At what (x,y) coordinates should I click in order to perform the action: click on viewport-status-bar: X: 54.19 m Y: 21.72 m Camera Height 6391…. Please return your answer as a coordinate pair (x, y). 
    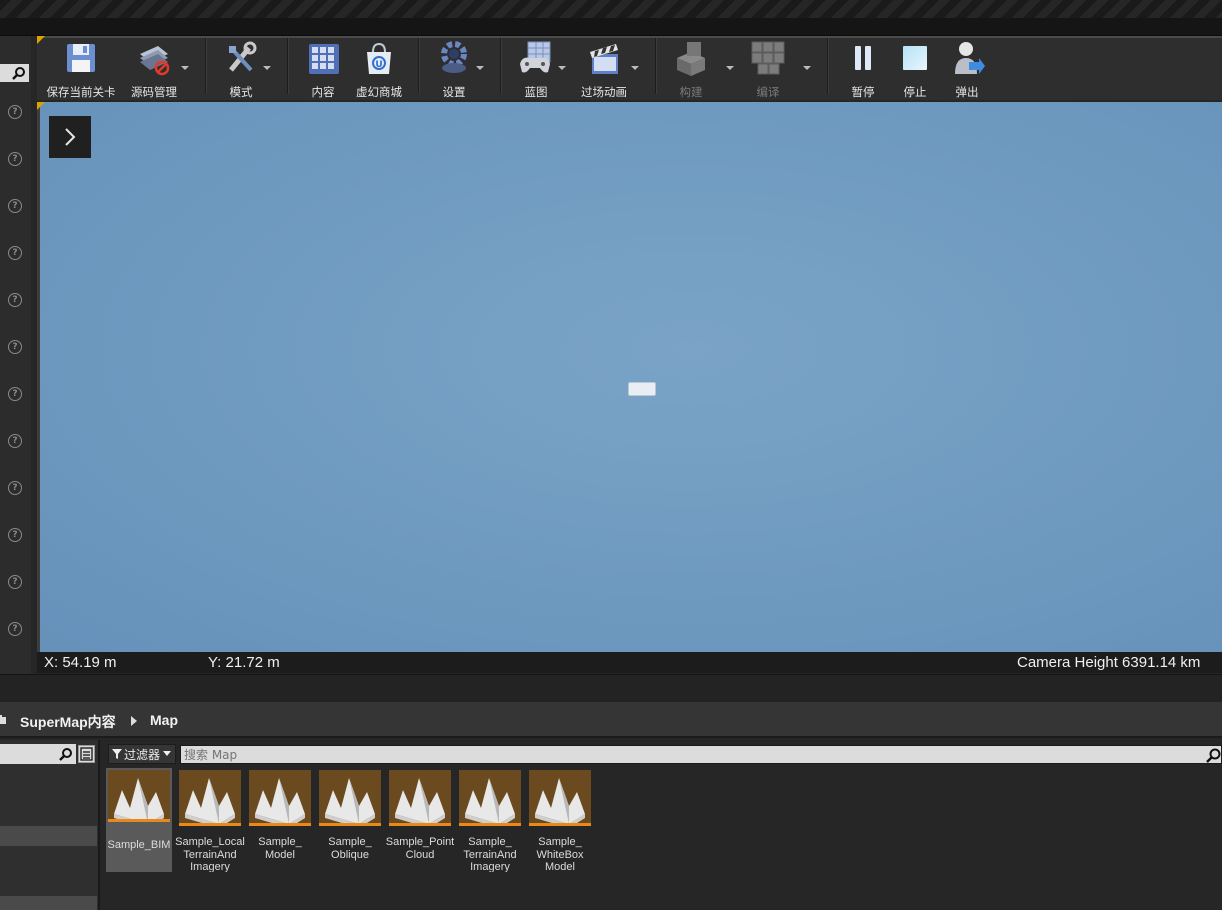
    Looking at the image, I should click on (629, 662).